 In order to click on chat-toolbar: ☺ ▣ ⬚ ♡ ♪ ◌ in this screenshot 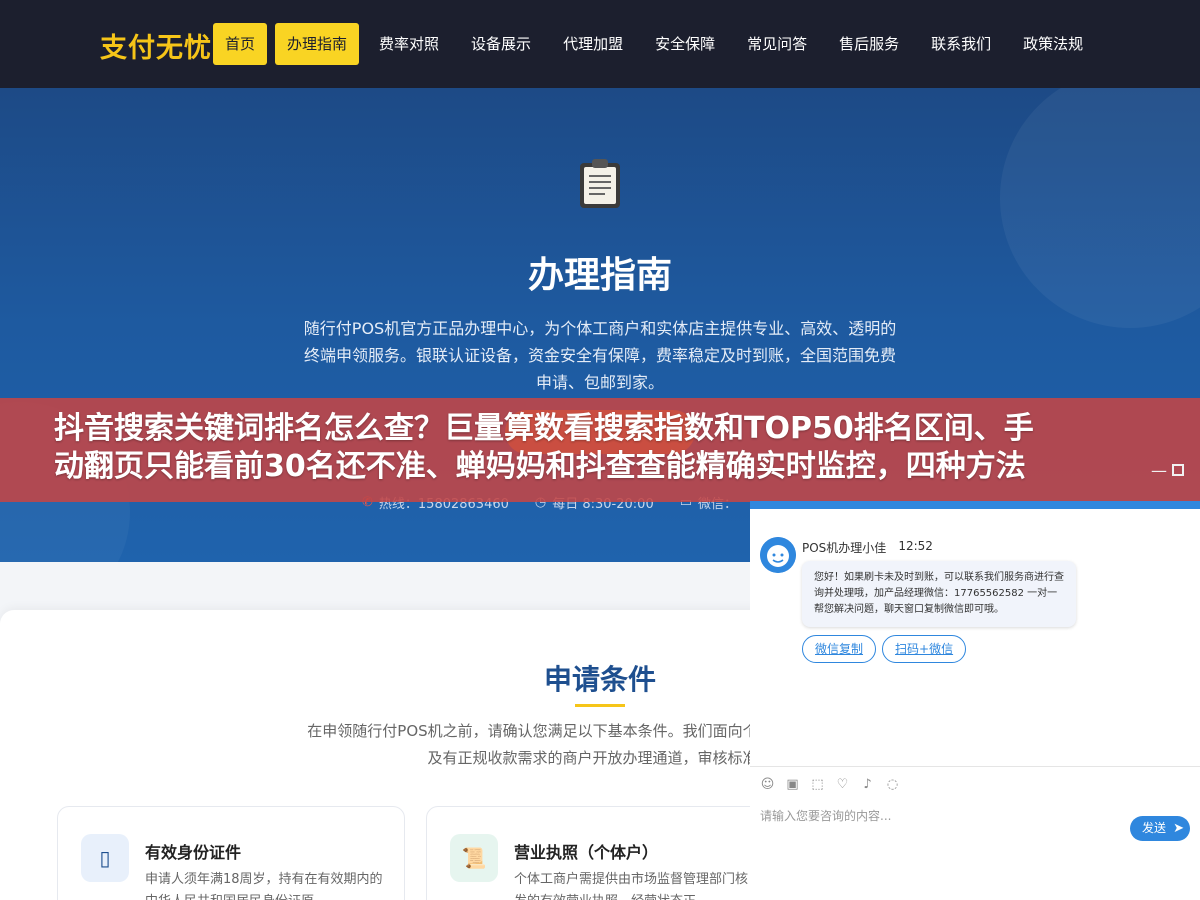, I will do `click(975, 784)`.